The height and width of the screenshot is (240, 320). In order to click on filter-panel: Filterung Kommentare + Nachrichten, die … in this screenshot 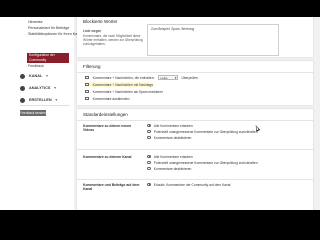, I will do `click(195, 83)`.